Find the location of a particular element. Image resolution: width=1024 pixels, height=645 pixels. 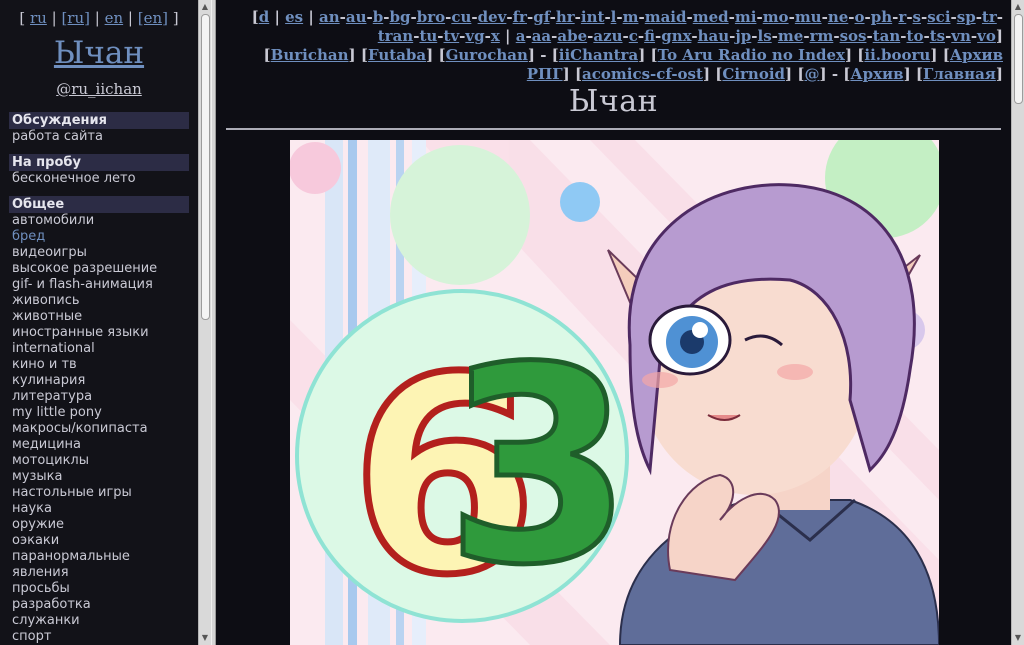

board-link: tv is located at coordinates (452, 36).